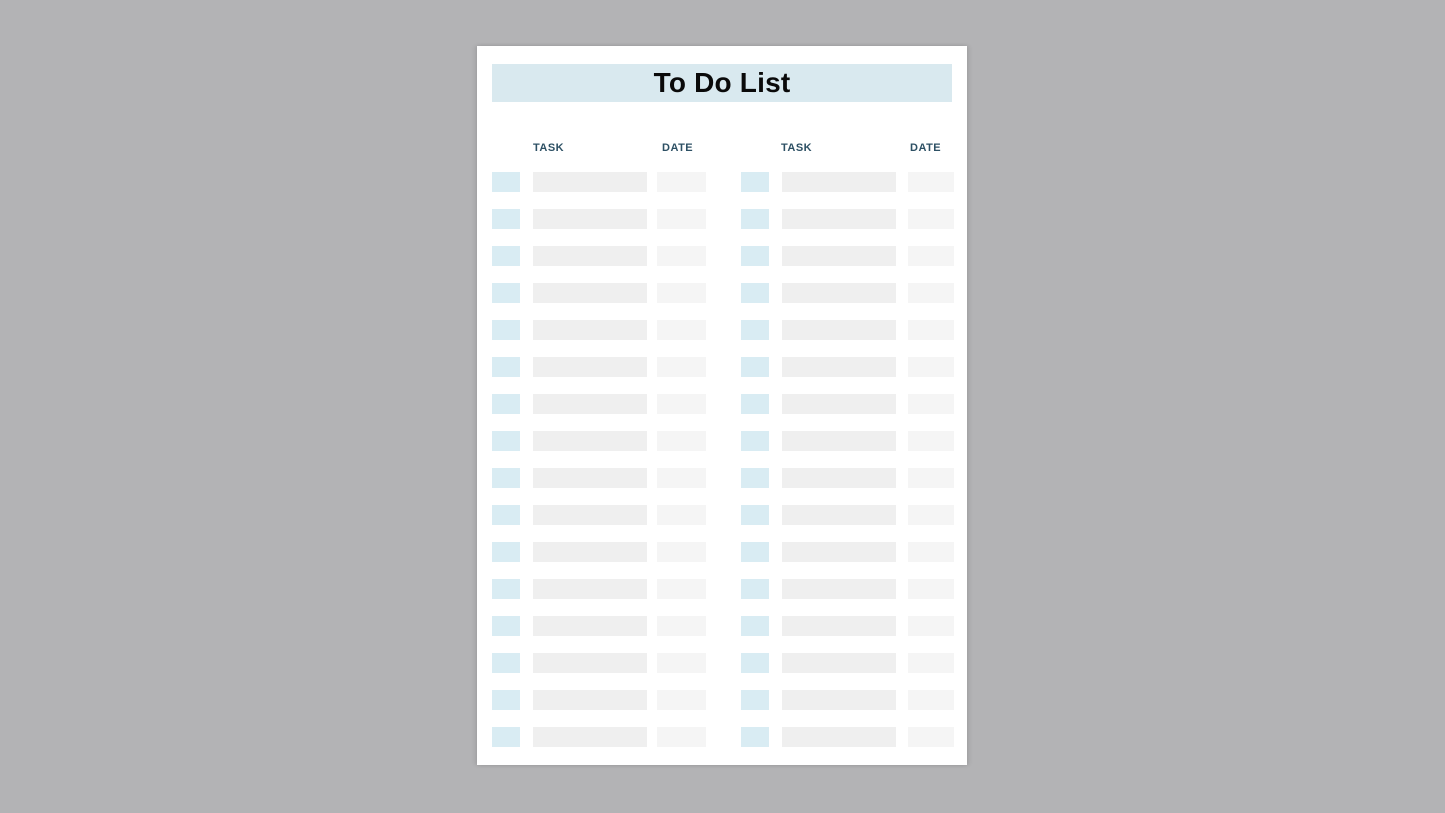  I want to click on column-header-row: TASK DATE TASK DATE, so click(722, 148).